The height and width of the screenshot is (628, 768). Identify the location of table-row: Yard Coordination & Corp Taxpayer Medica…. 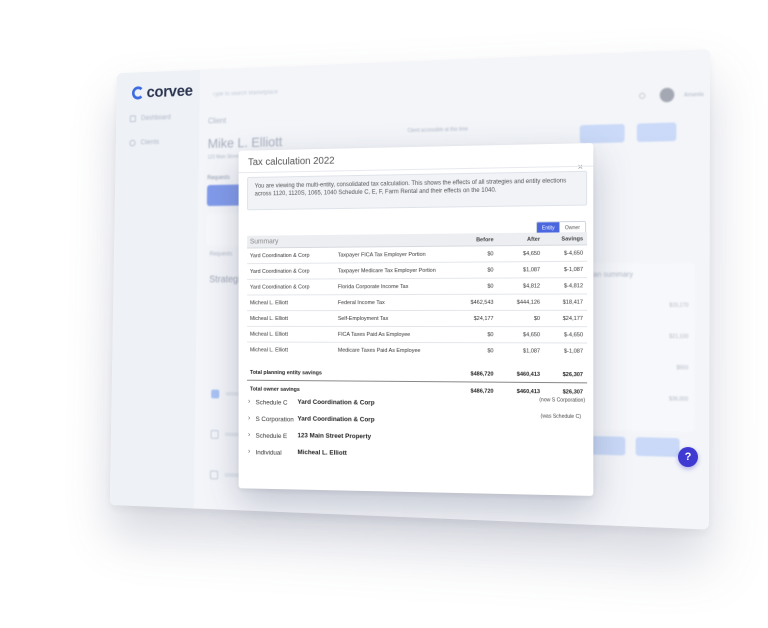
(417, 270).